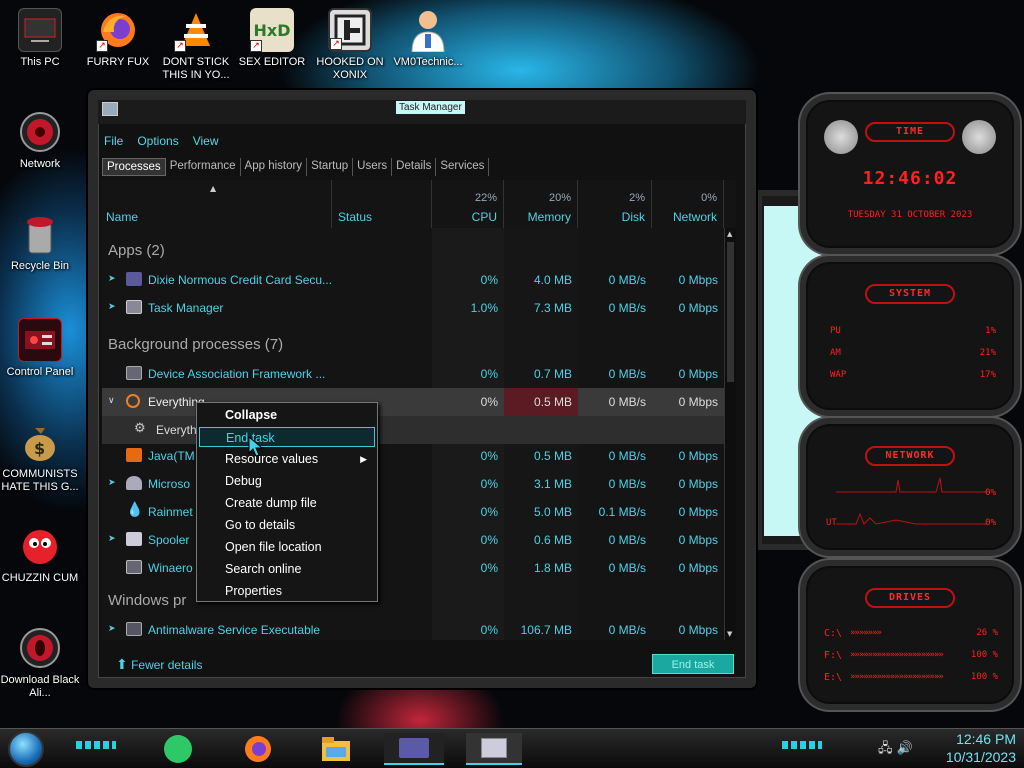  What do you see at coordinates (910, 174) in the screenshot?
I see `time-gadget: TIME 12:46:02 TUESDAY 31 OCTOBER 2023` at bounding box center [910, 174].